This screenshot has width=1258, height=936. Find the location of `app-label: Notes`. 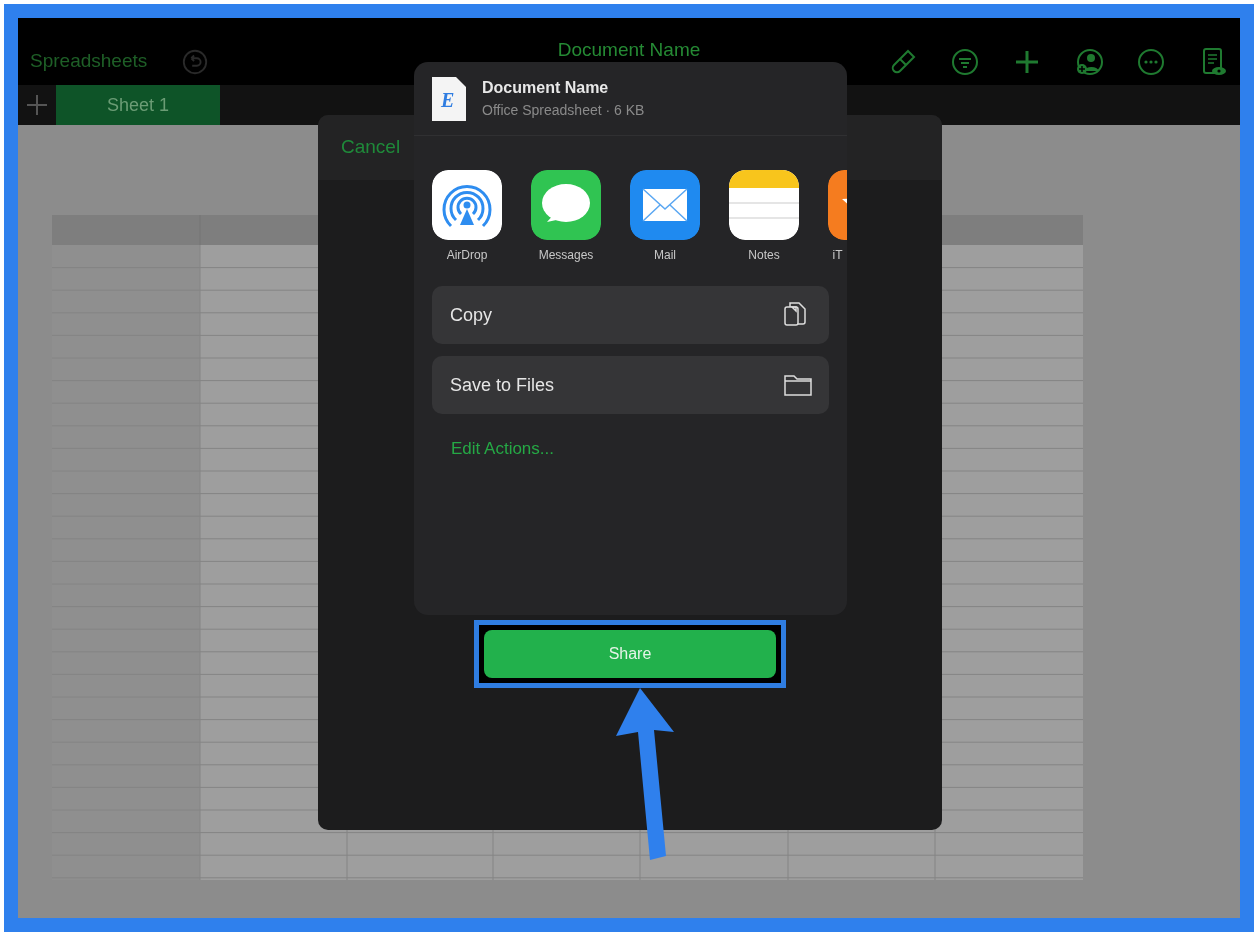

app-label: Notes is located at coordinates (764, 255).